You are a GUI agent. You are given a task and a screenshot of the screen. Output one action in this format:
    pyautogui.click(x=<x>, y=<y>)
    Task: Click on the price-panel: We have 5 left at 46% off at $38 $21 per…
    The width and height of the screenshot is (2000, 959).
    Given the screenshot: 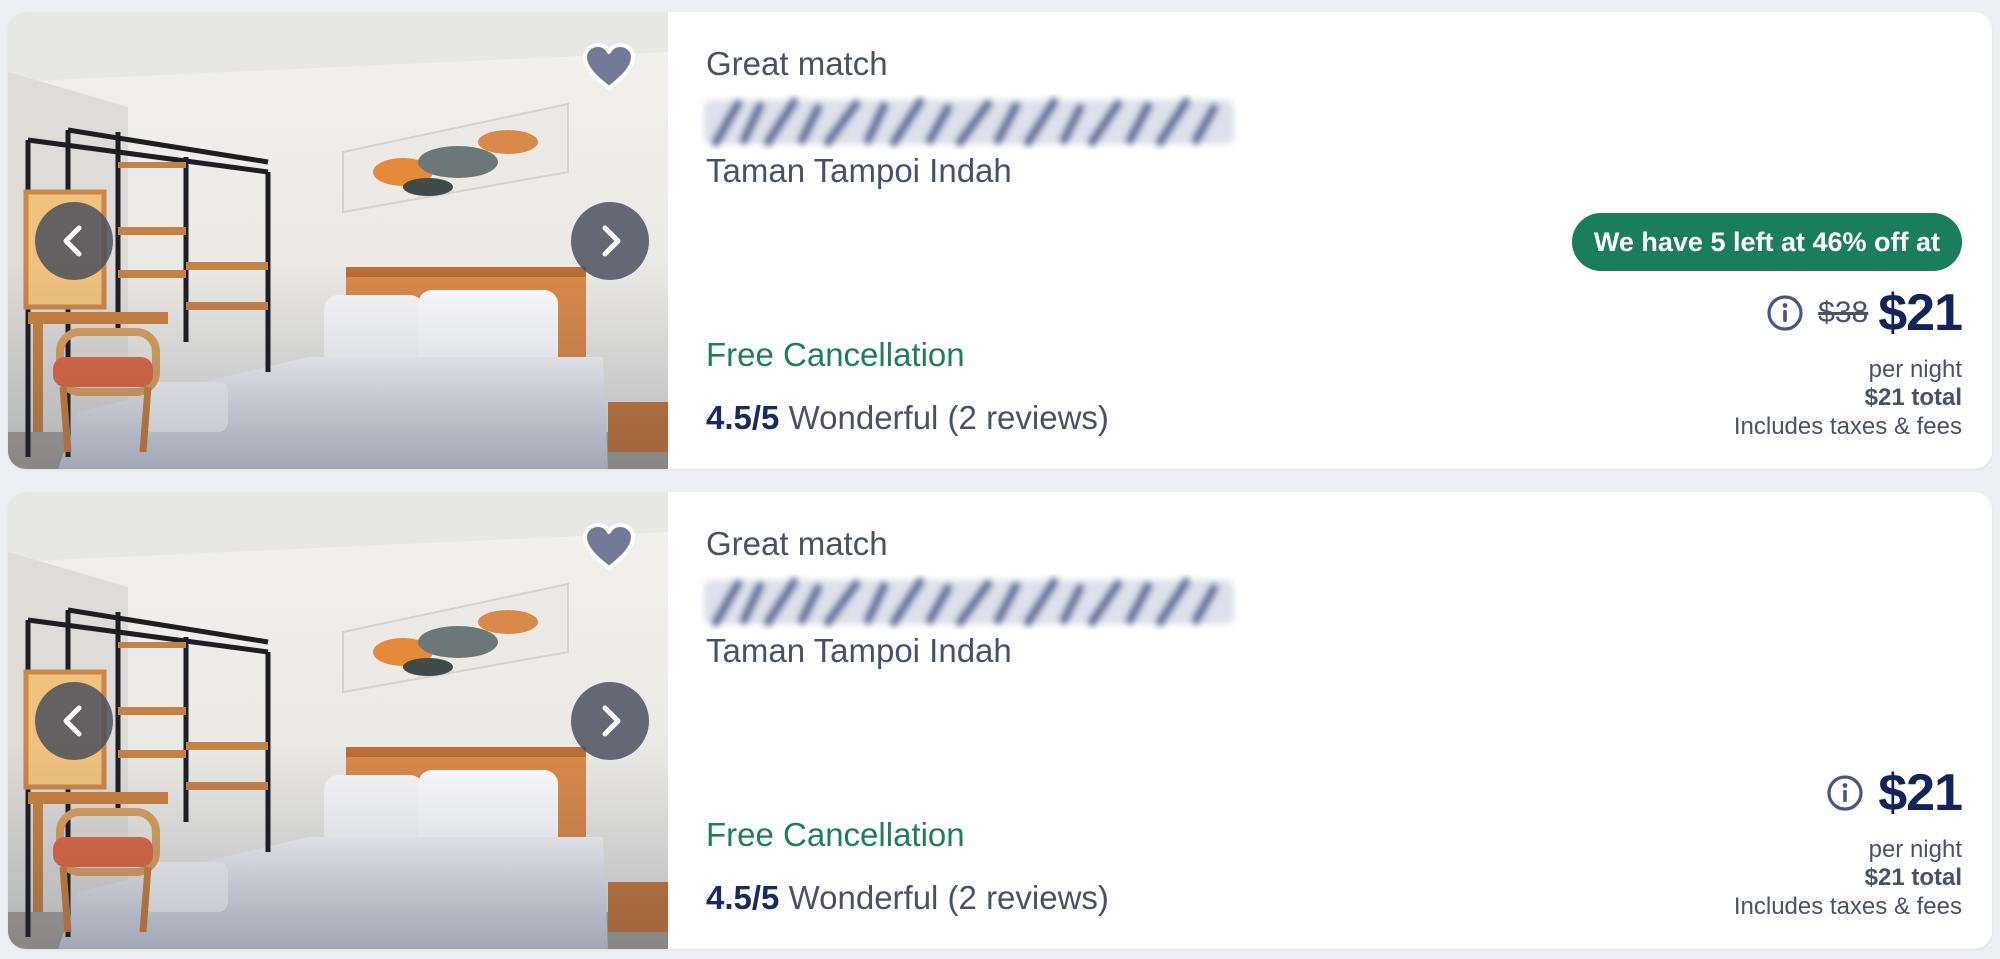 What is the action you would take?
    pyautogui.click(x=1682, y=240)
    